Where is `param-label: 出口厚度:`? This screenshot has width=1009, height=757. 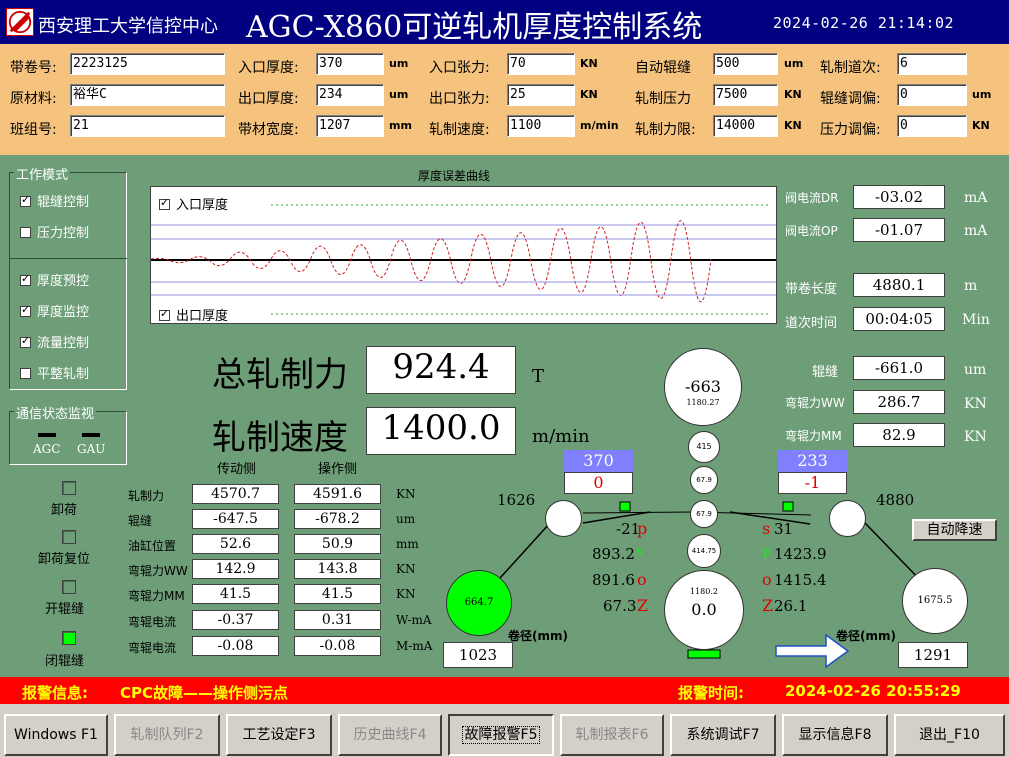 param-label: 出口厚度: is located at coordinates (268, 99).